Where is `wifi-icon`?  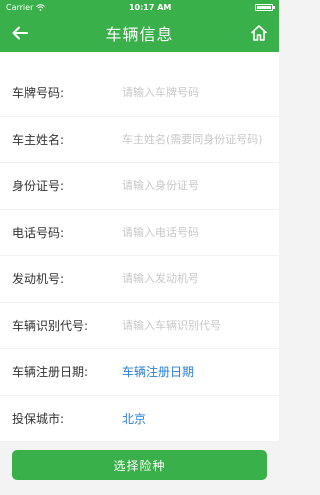 wifi-icon is located at coordinates (41, 7).